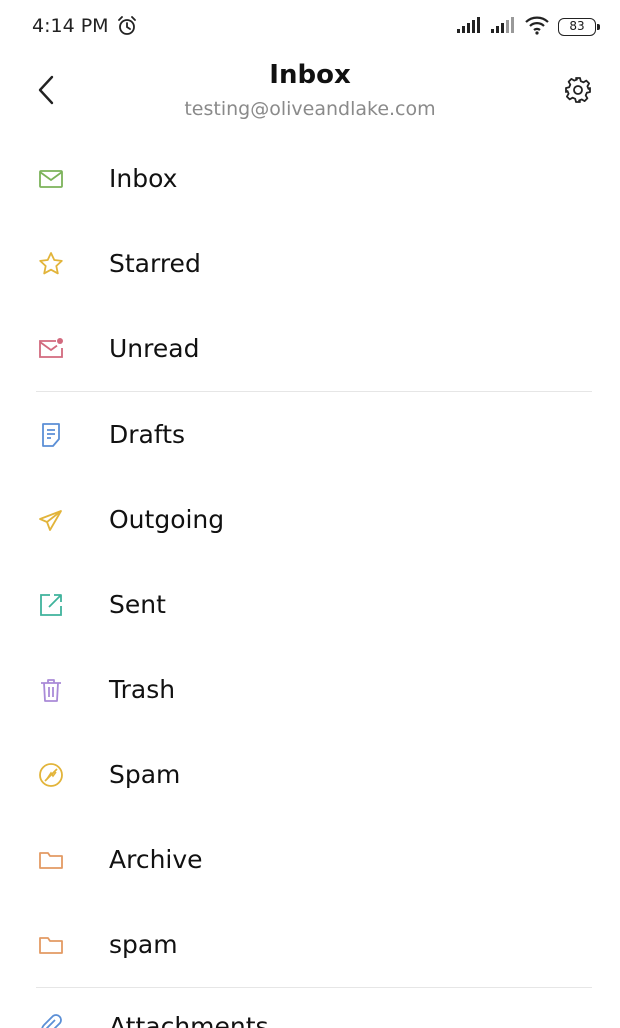 The width and height of the screenshot is (620, 1028). Describe the element at coordinates (310, 263) in the screenshot. I see `folder-item-starred: Starred` at that location.